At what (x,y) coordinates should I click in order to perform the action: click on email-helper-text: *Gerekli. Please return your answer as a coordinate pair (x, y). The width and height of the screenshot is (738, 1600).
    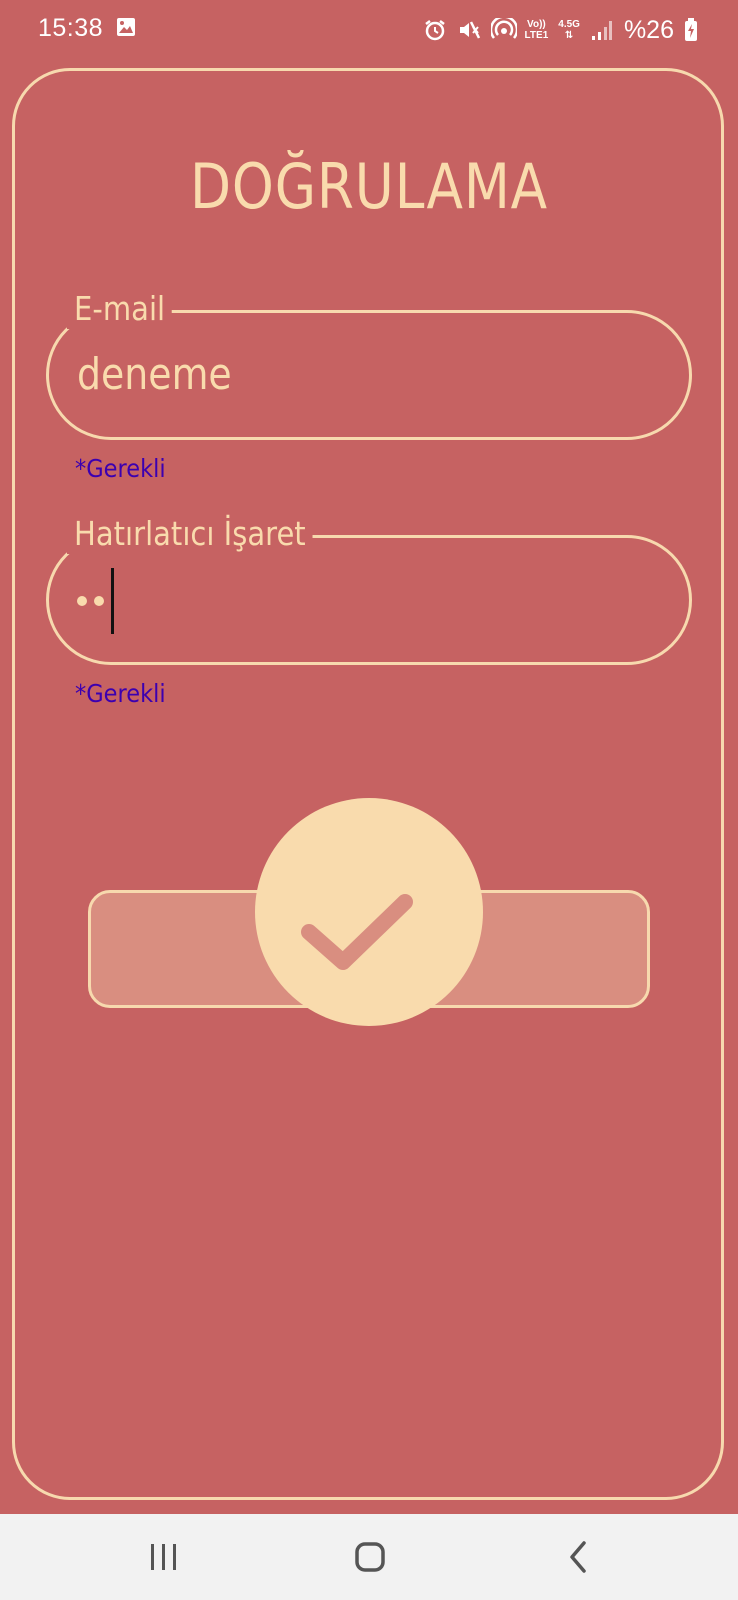
    Looking at the image, I should click on (120, 468).